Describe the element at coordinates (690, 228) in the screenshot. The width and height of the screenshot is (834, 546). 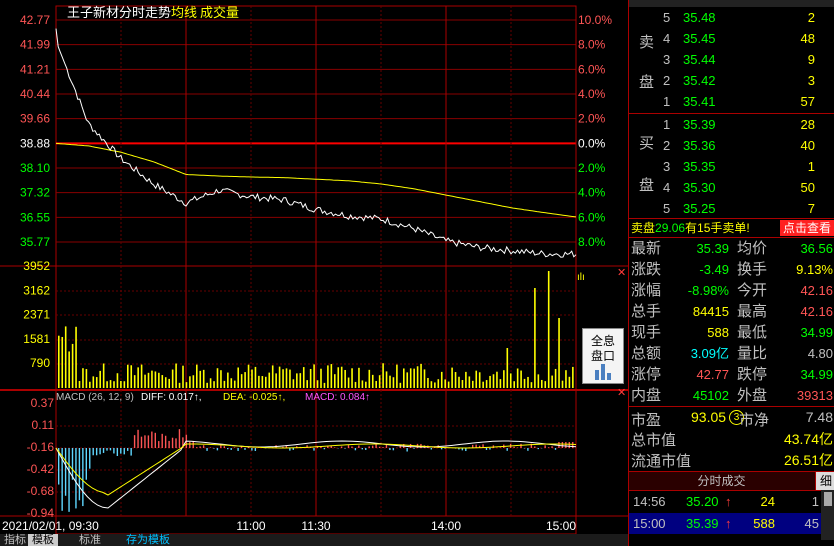
I see `sell-notice: 卖盘29.06有15手卖单!` at that location.